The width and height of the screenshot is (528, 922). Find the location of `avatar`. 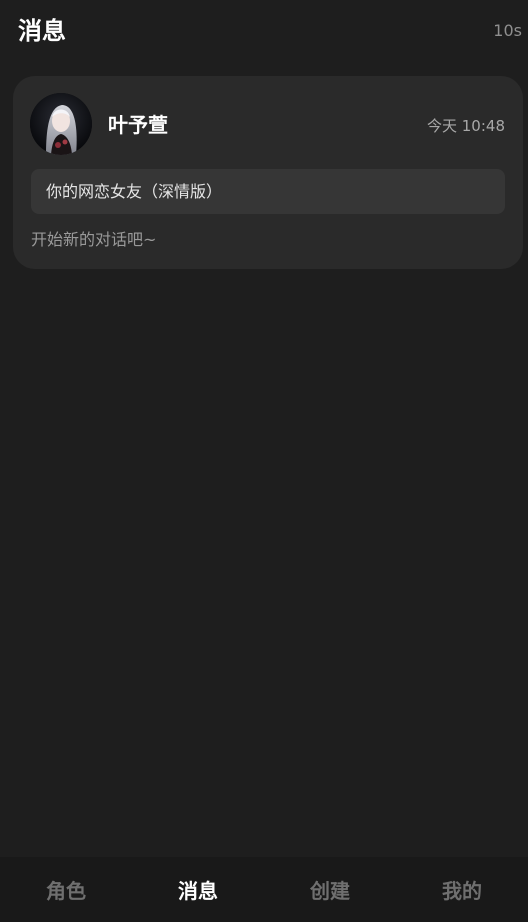

avatar is located at coordinates (61, 124).